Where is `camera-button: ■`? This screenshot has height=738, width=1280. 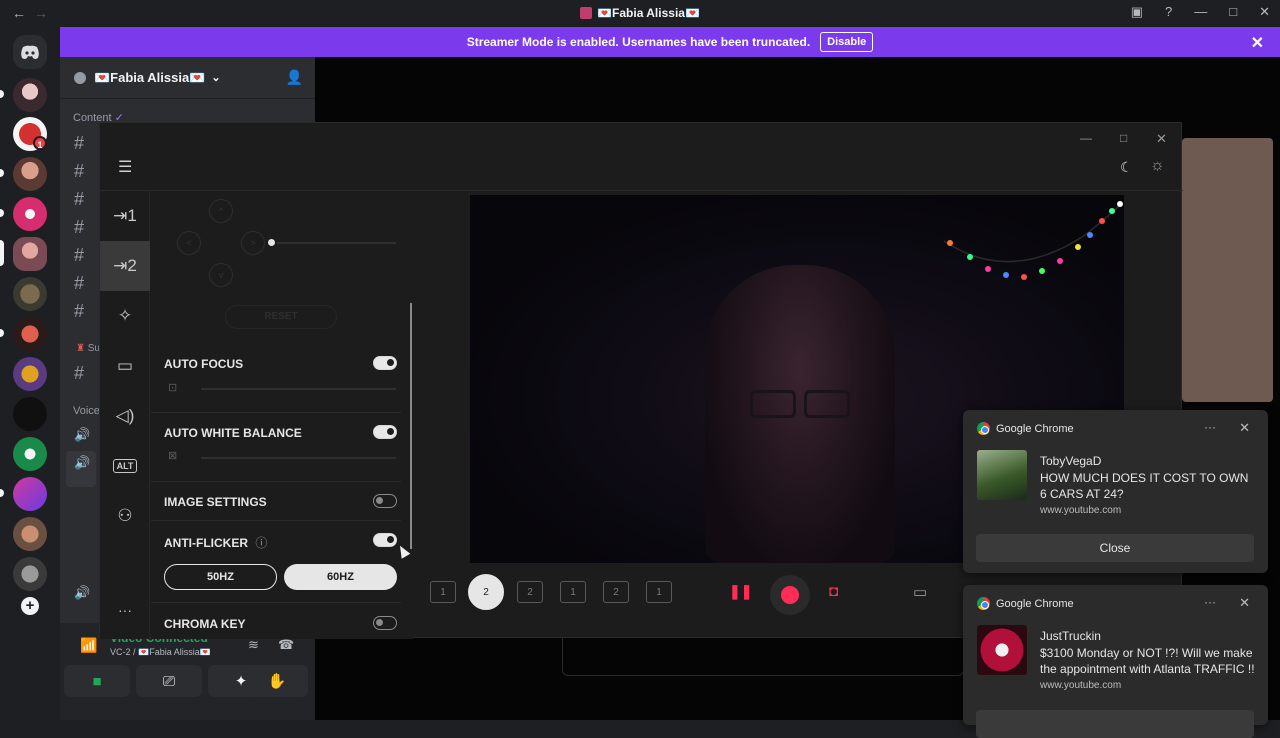
camera-button: ■ is located at coordinates (97, 681).